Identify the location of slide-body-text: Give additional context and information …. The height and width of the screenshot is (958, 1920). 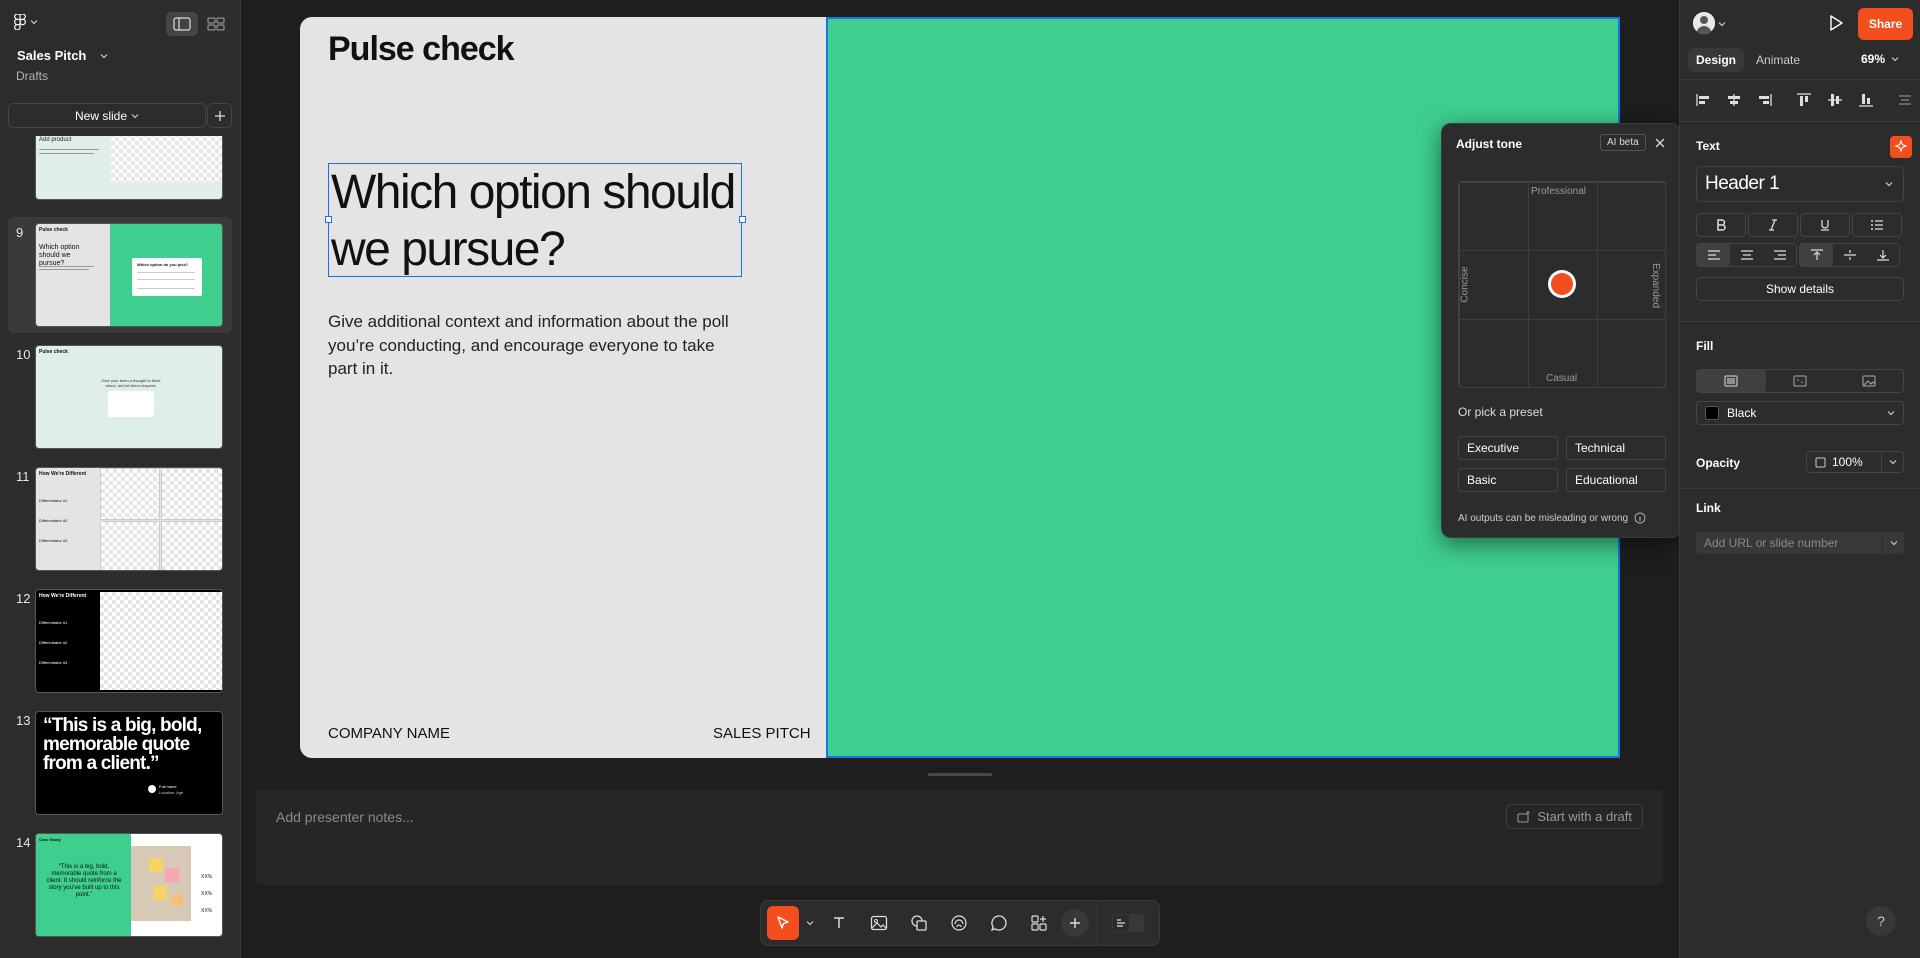
(538, 345).